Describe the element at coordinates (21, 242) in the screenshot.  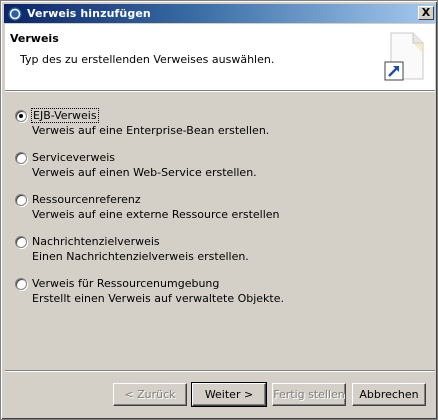
I see `radio-message-destination-reference` at that location.